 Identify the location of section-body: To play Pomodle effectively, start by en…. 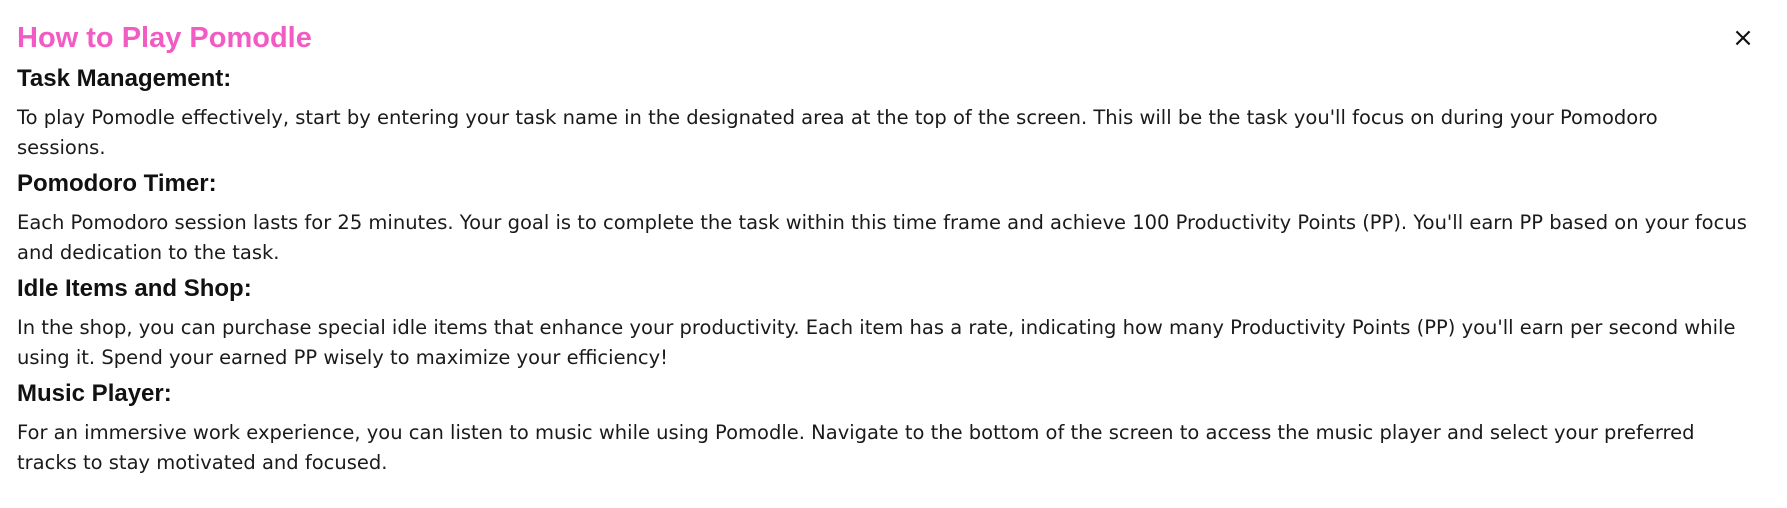
(837, 132).